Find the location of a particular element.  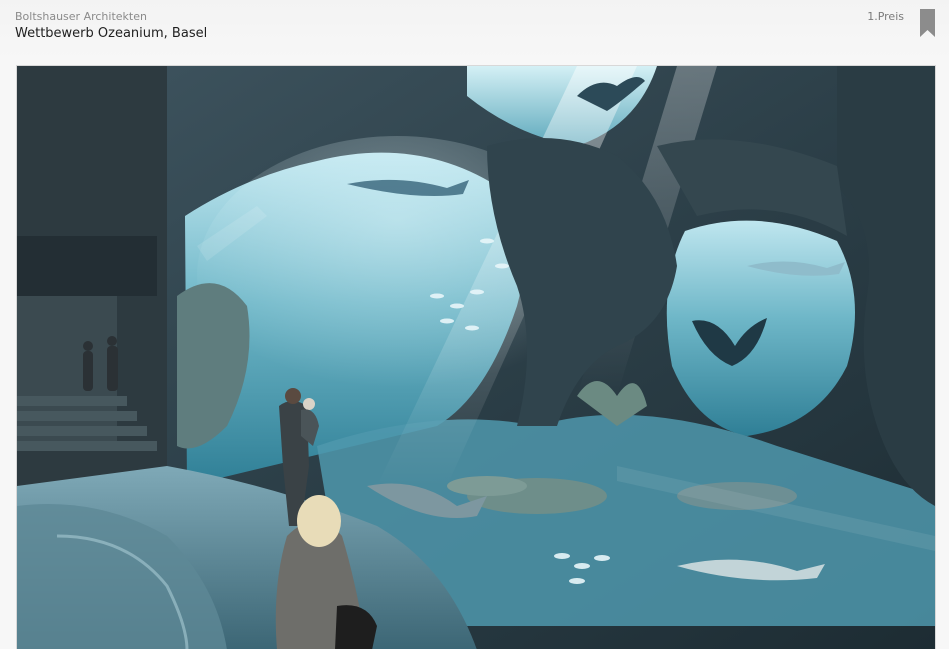

bookmark-icon is located at coordinates (927, 23).